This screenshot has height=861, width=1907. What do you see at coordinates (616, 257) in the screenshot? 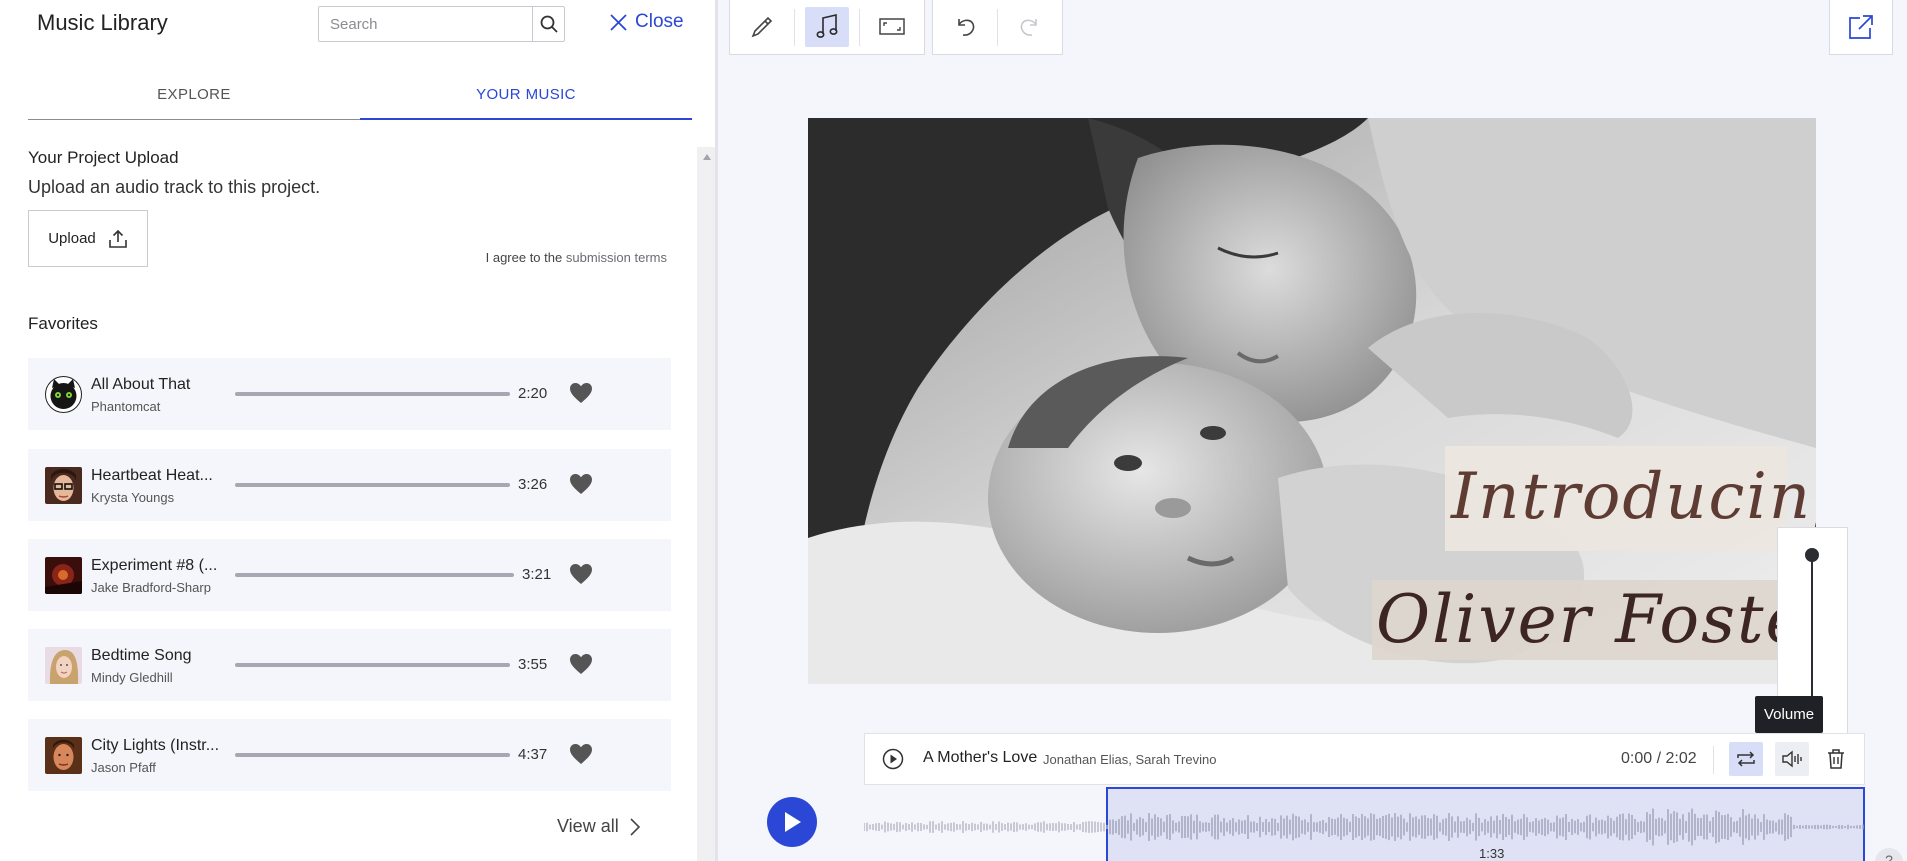
I see `terms-link: submission terms` at bounding box center [616, 257].